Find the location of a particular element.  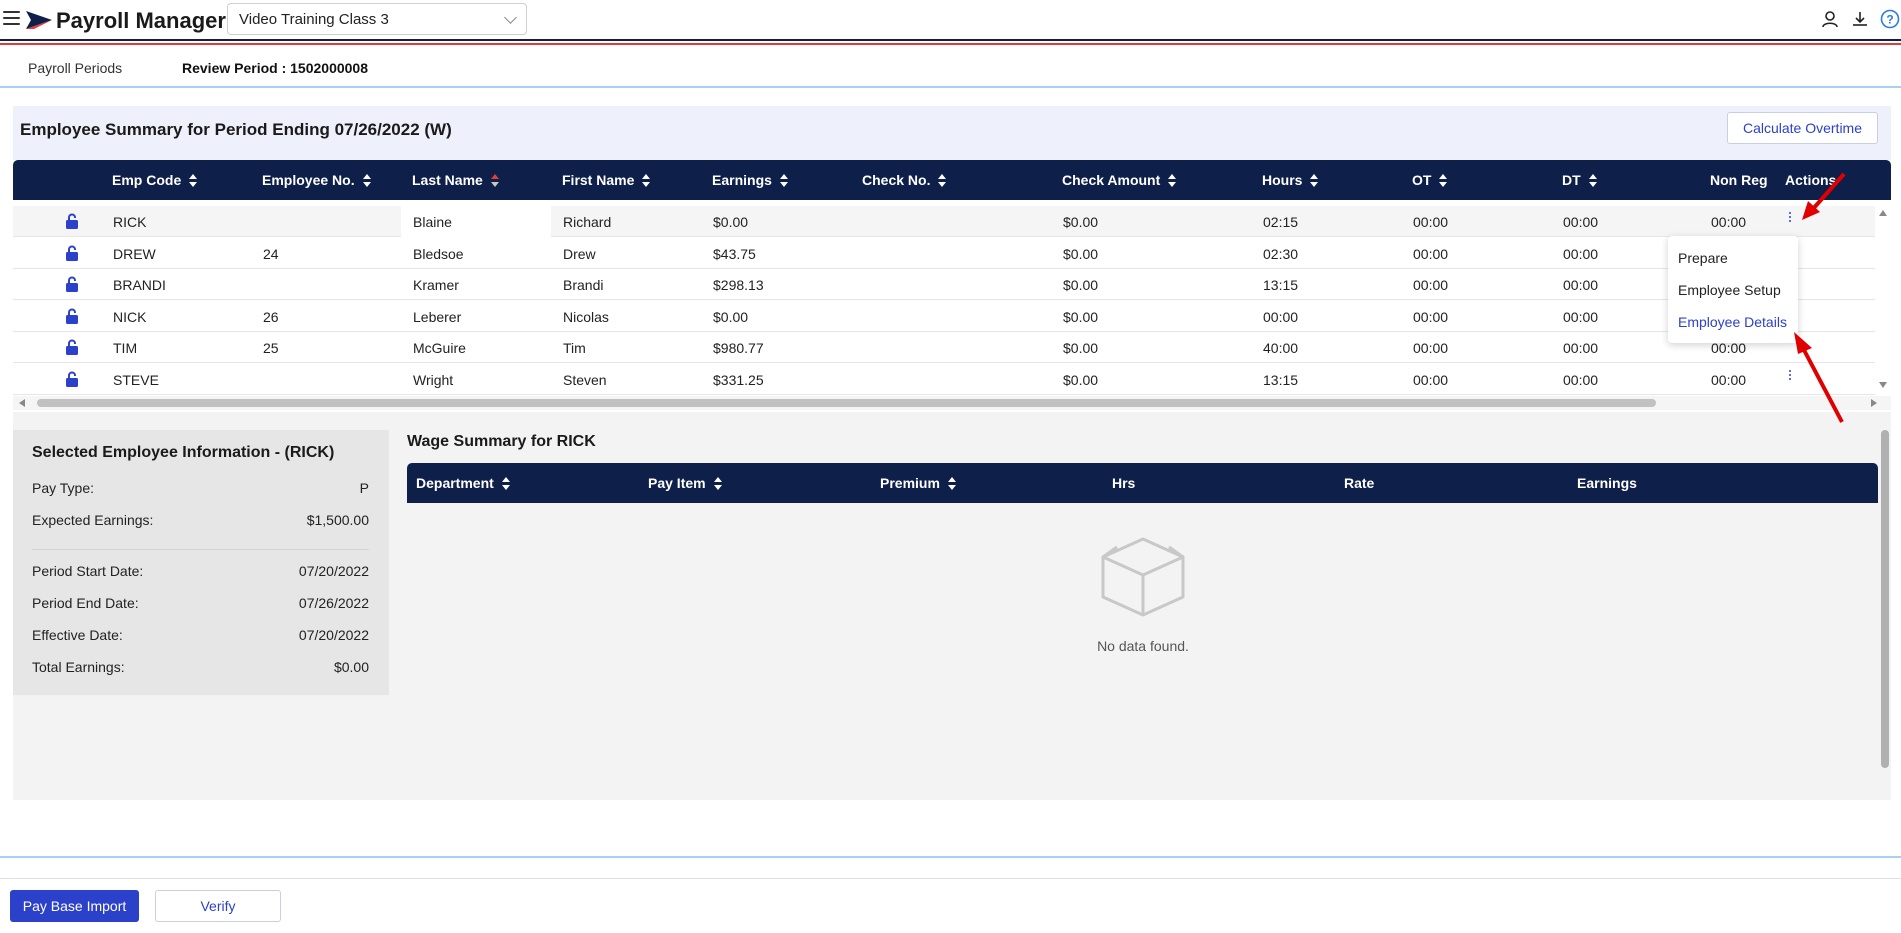

last-name-cell: Kramer is located at coordinates (436, 285).